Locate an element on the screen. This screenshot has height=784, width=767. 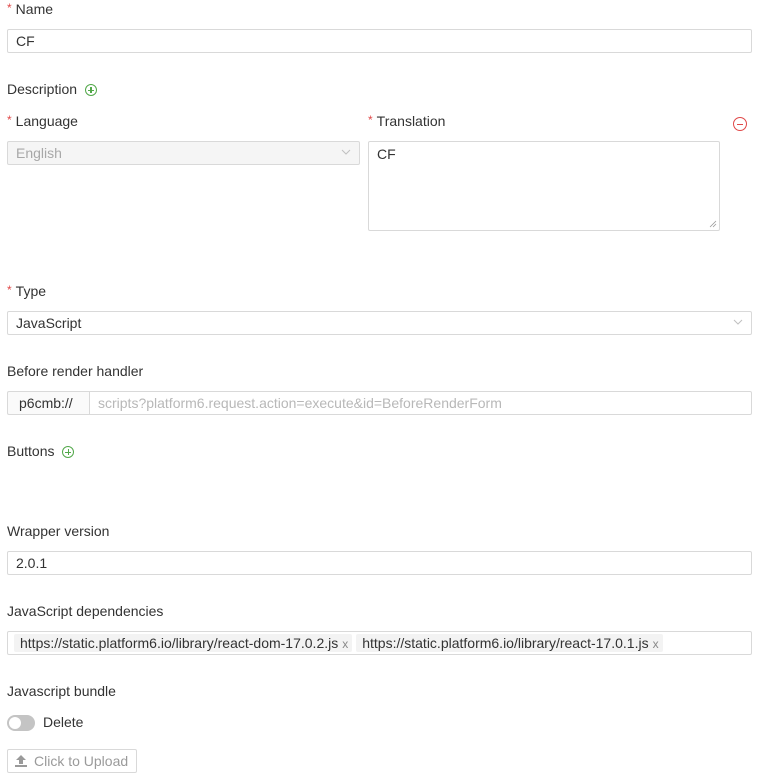
translation-label-text: Translation is located at coordinates (411, 121).